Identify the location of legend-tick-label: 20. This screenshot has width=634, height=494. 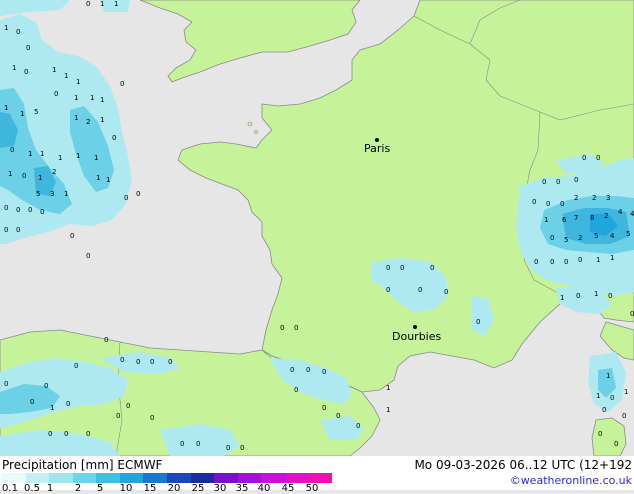
(174, 488).